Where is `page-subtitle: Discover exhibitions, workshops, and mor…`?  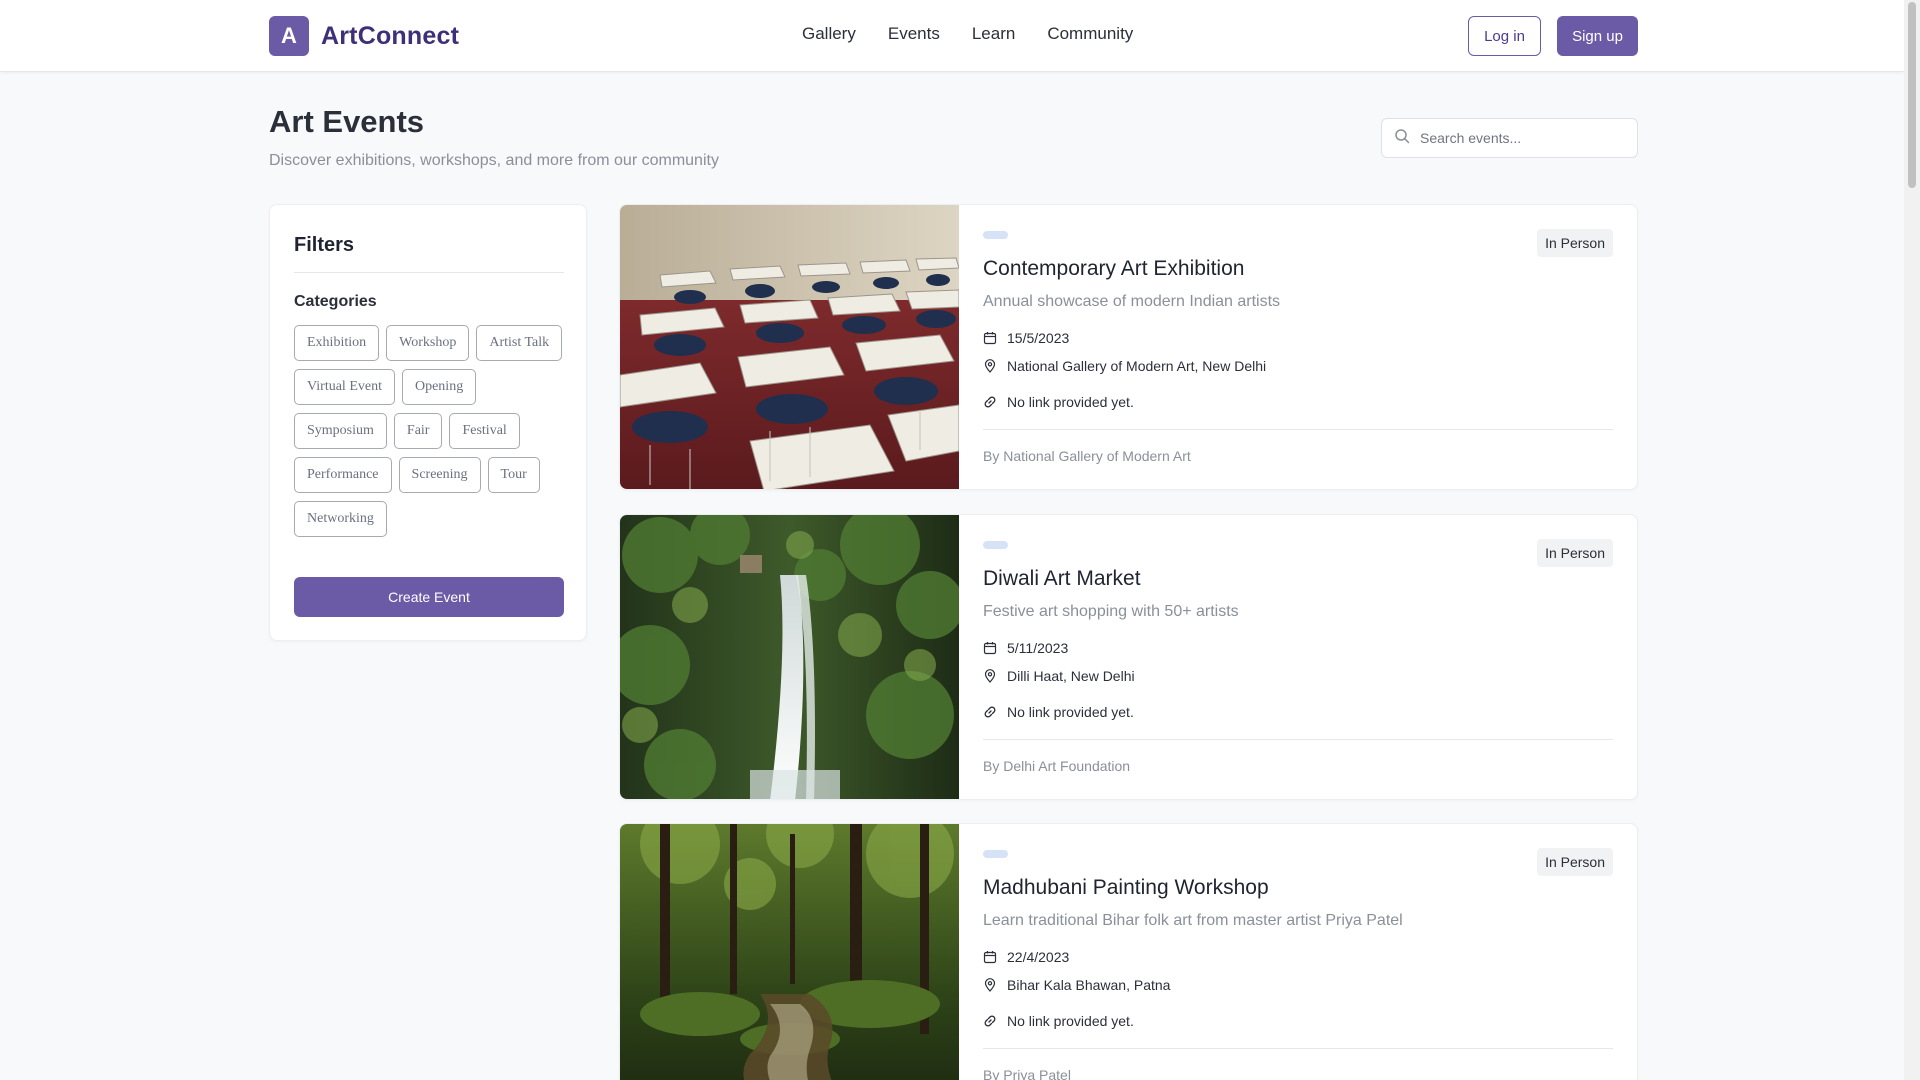 page-subtitle: Discover exhibitions, workshops, and mor… is located at coordinates (494, 160).